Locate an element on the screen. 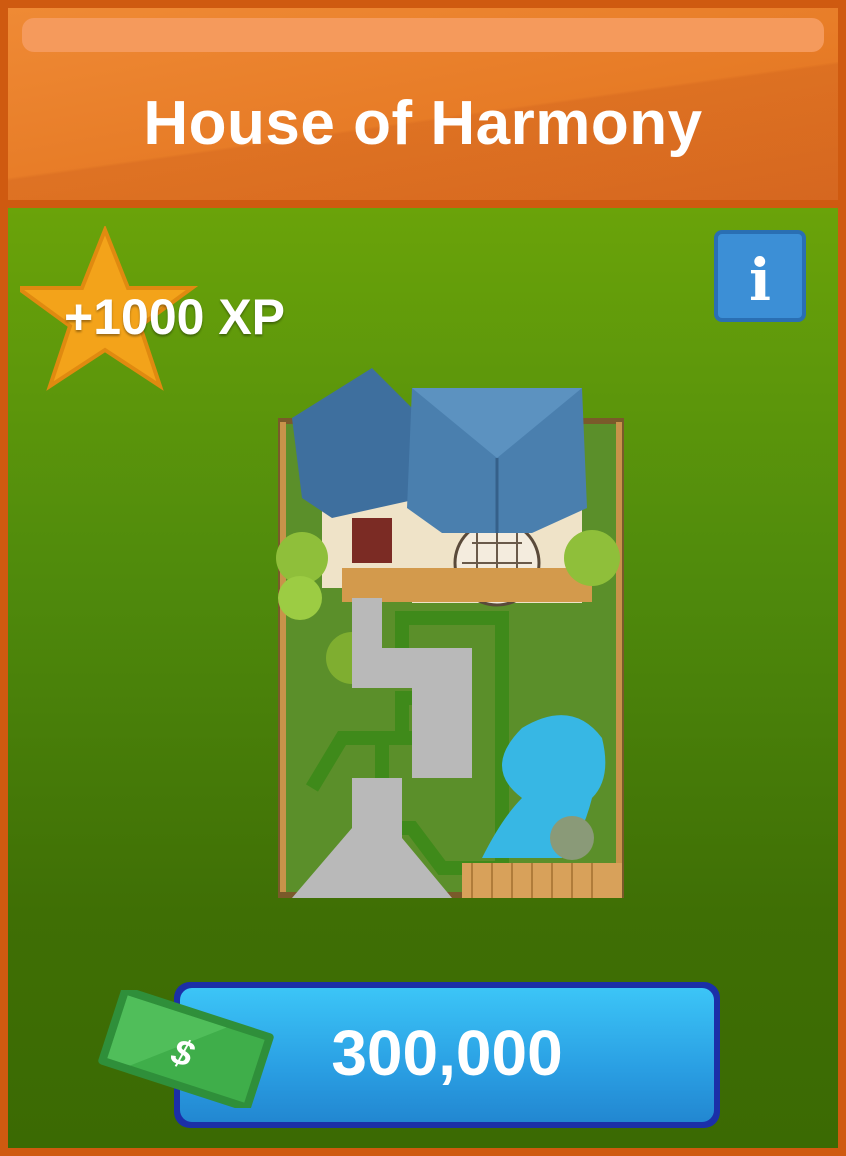  xp-reward-label: +1000 XP is located at coordinates (175, 317).